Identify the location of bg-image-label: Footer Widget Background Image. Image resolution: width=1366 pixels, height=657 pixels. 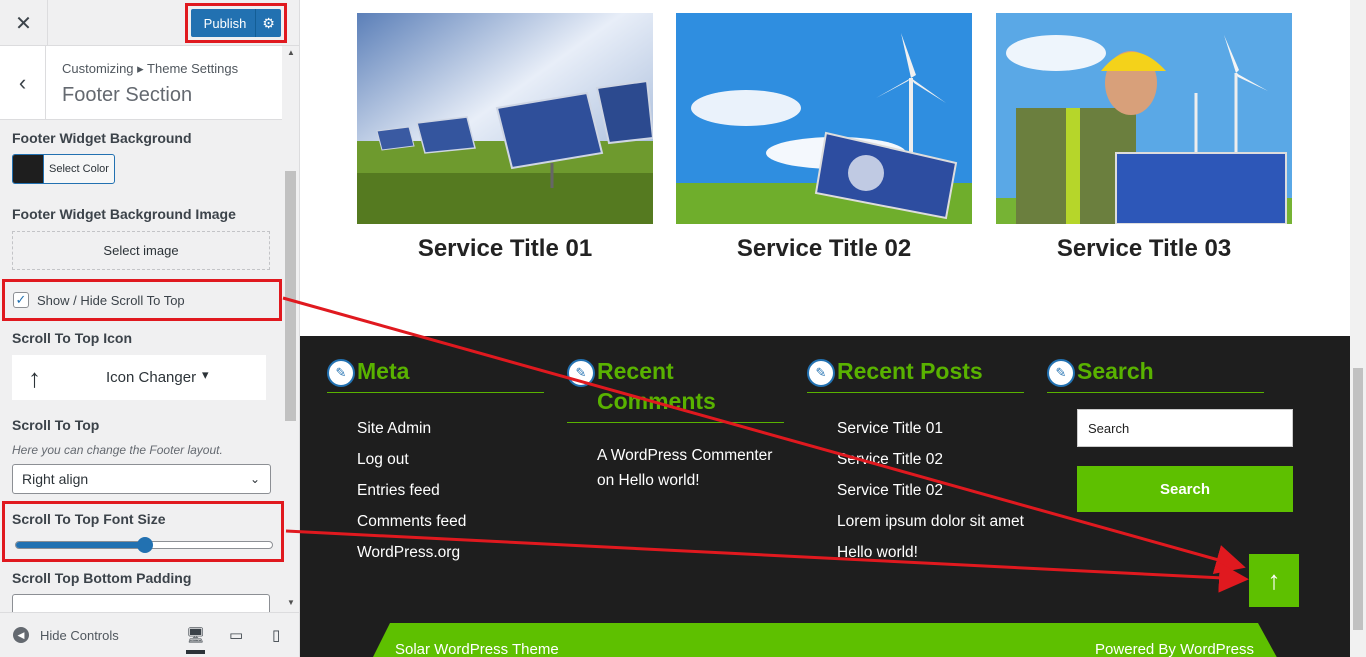
(124, 214).